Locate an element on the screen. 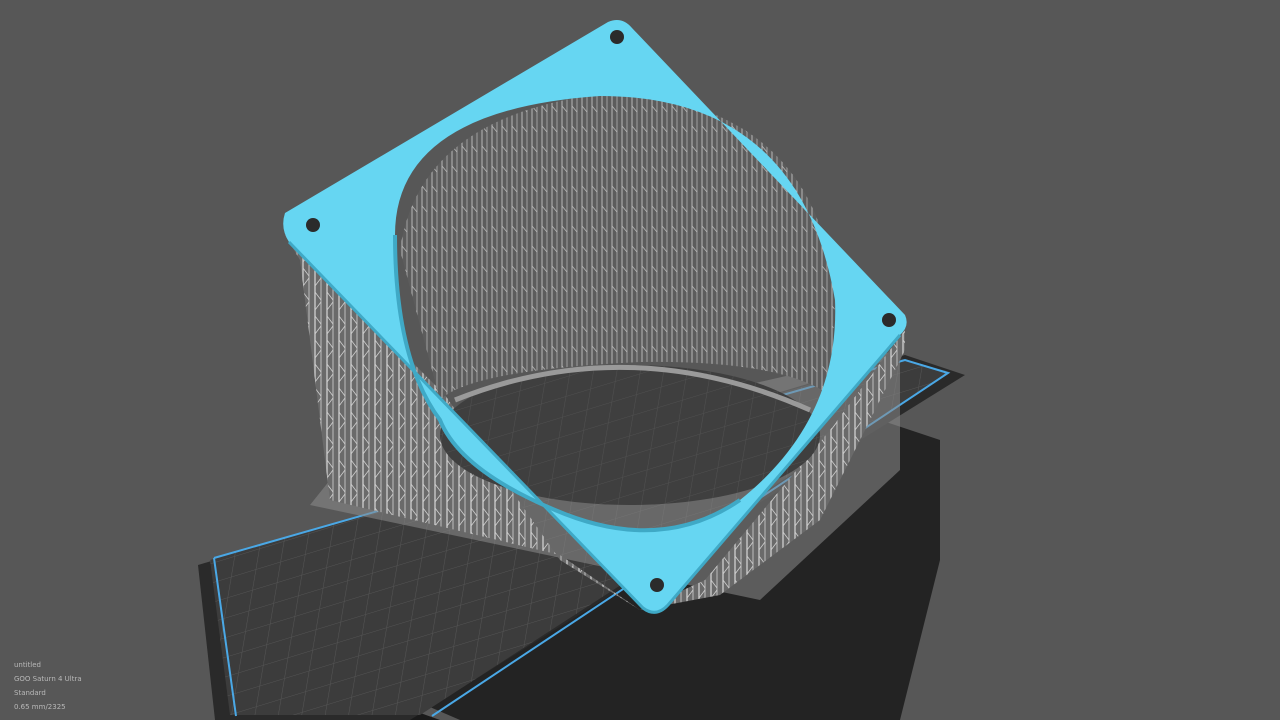 The image size is (1280, 720). printer-name-label: GOO Saturn 4 Ultra is located at coordinates (48, 679).